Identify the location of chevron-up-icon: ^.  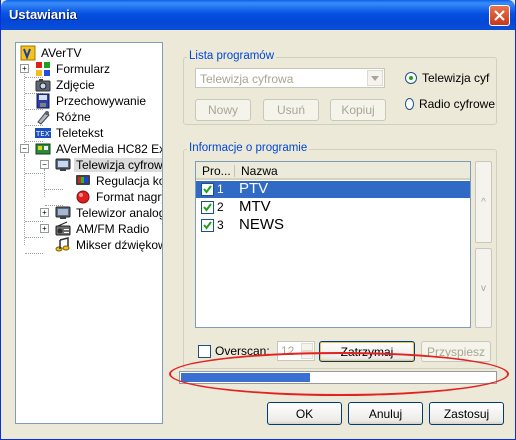
(483, 202).